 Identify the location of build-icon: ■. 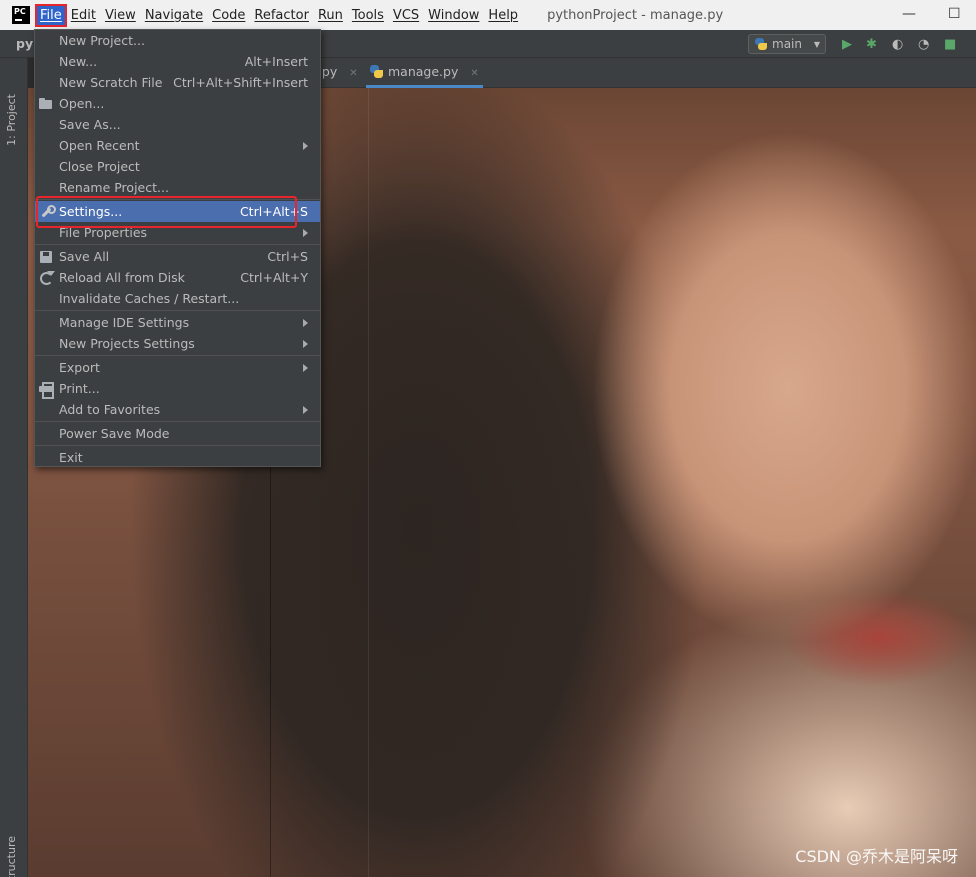
(950, 44).